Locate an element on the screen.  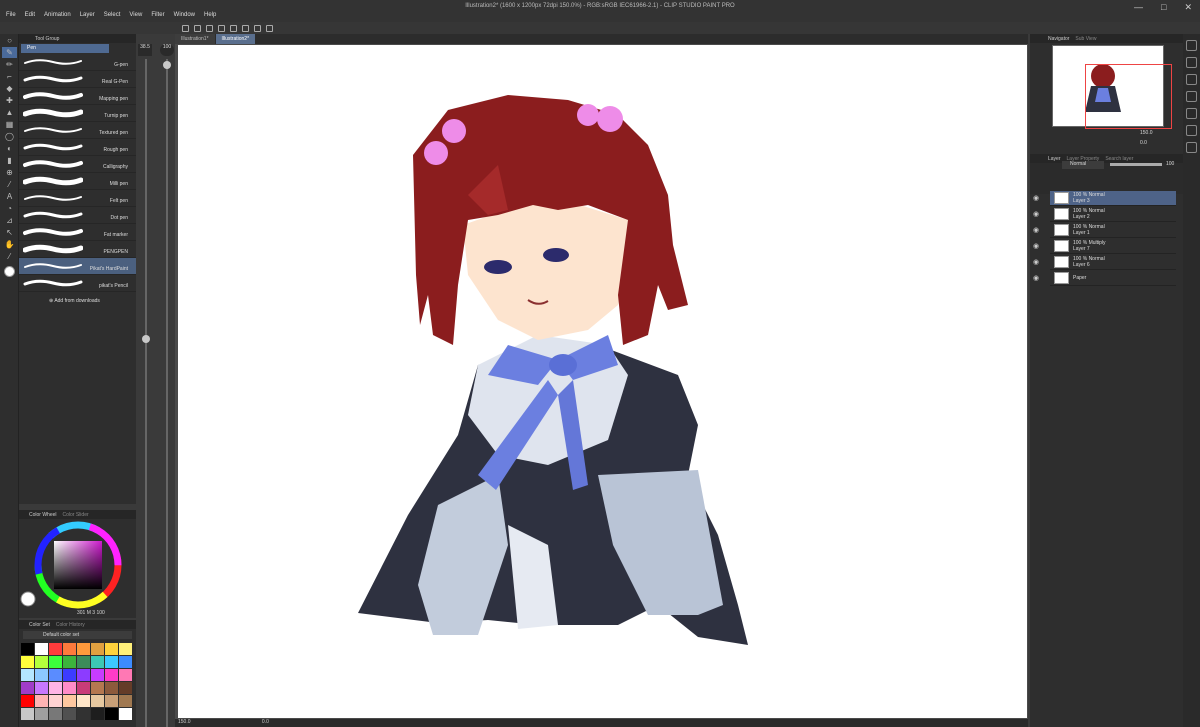
search-layer-tab: Search layer is located at coordinates (1119, 159).